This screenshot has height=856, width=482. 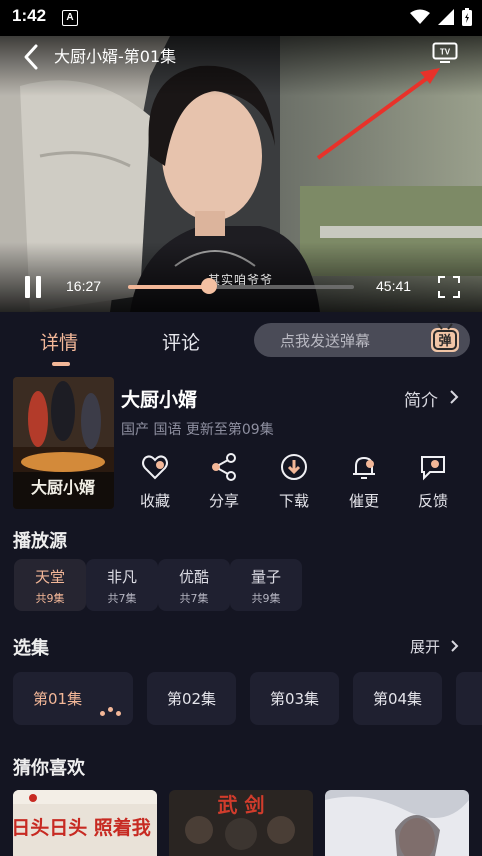 What do you see at coordinates (82, 827) in the screenshot?
I see `recommend-poster-text: 日头日头 照着我` at bounding box center [82, 827].